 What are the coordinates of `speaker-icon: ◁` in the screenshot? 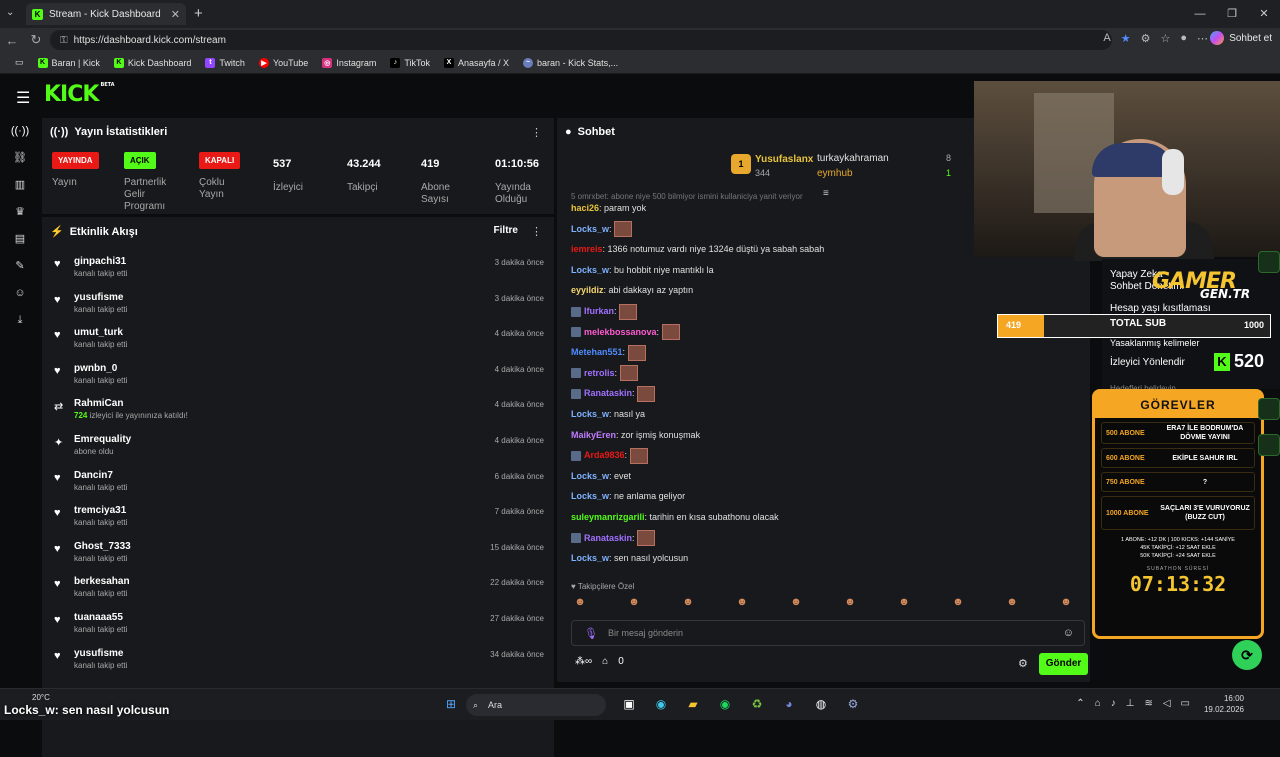 It's located at (1167, 703).